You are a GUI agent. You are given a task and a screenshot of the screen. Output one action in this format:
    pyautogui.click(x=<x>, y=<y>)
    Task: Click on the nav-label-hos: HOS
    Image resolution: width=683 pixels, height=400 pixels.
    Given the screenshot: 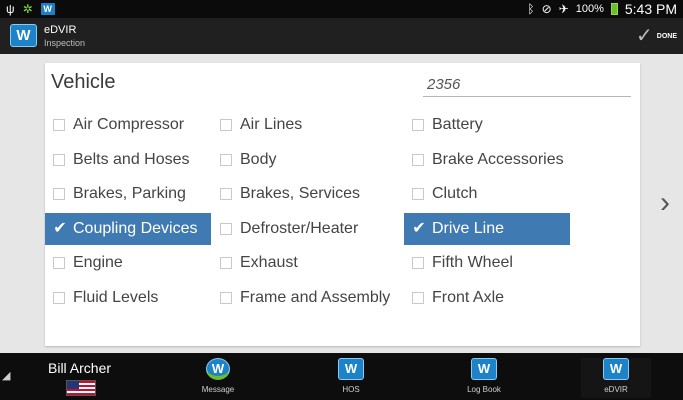 What is the action you would take?
    pyautogui.click(x=351, y=389)
    